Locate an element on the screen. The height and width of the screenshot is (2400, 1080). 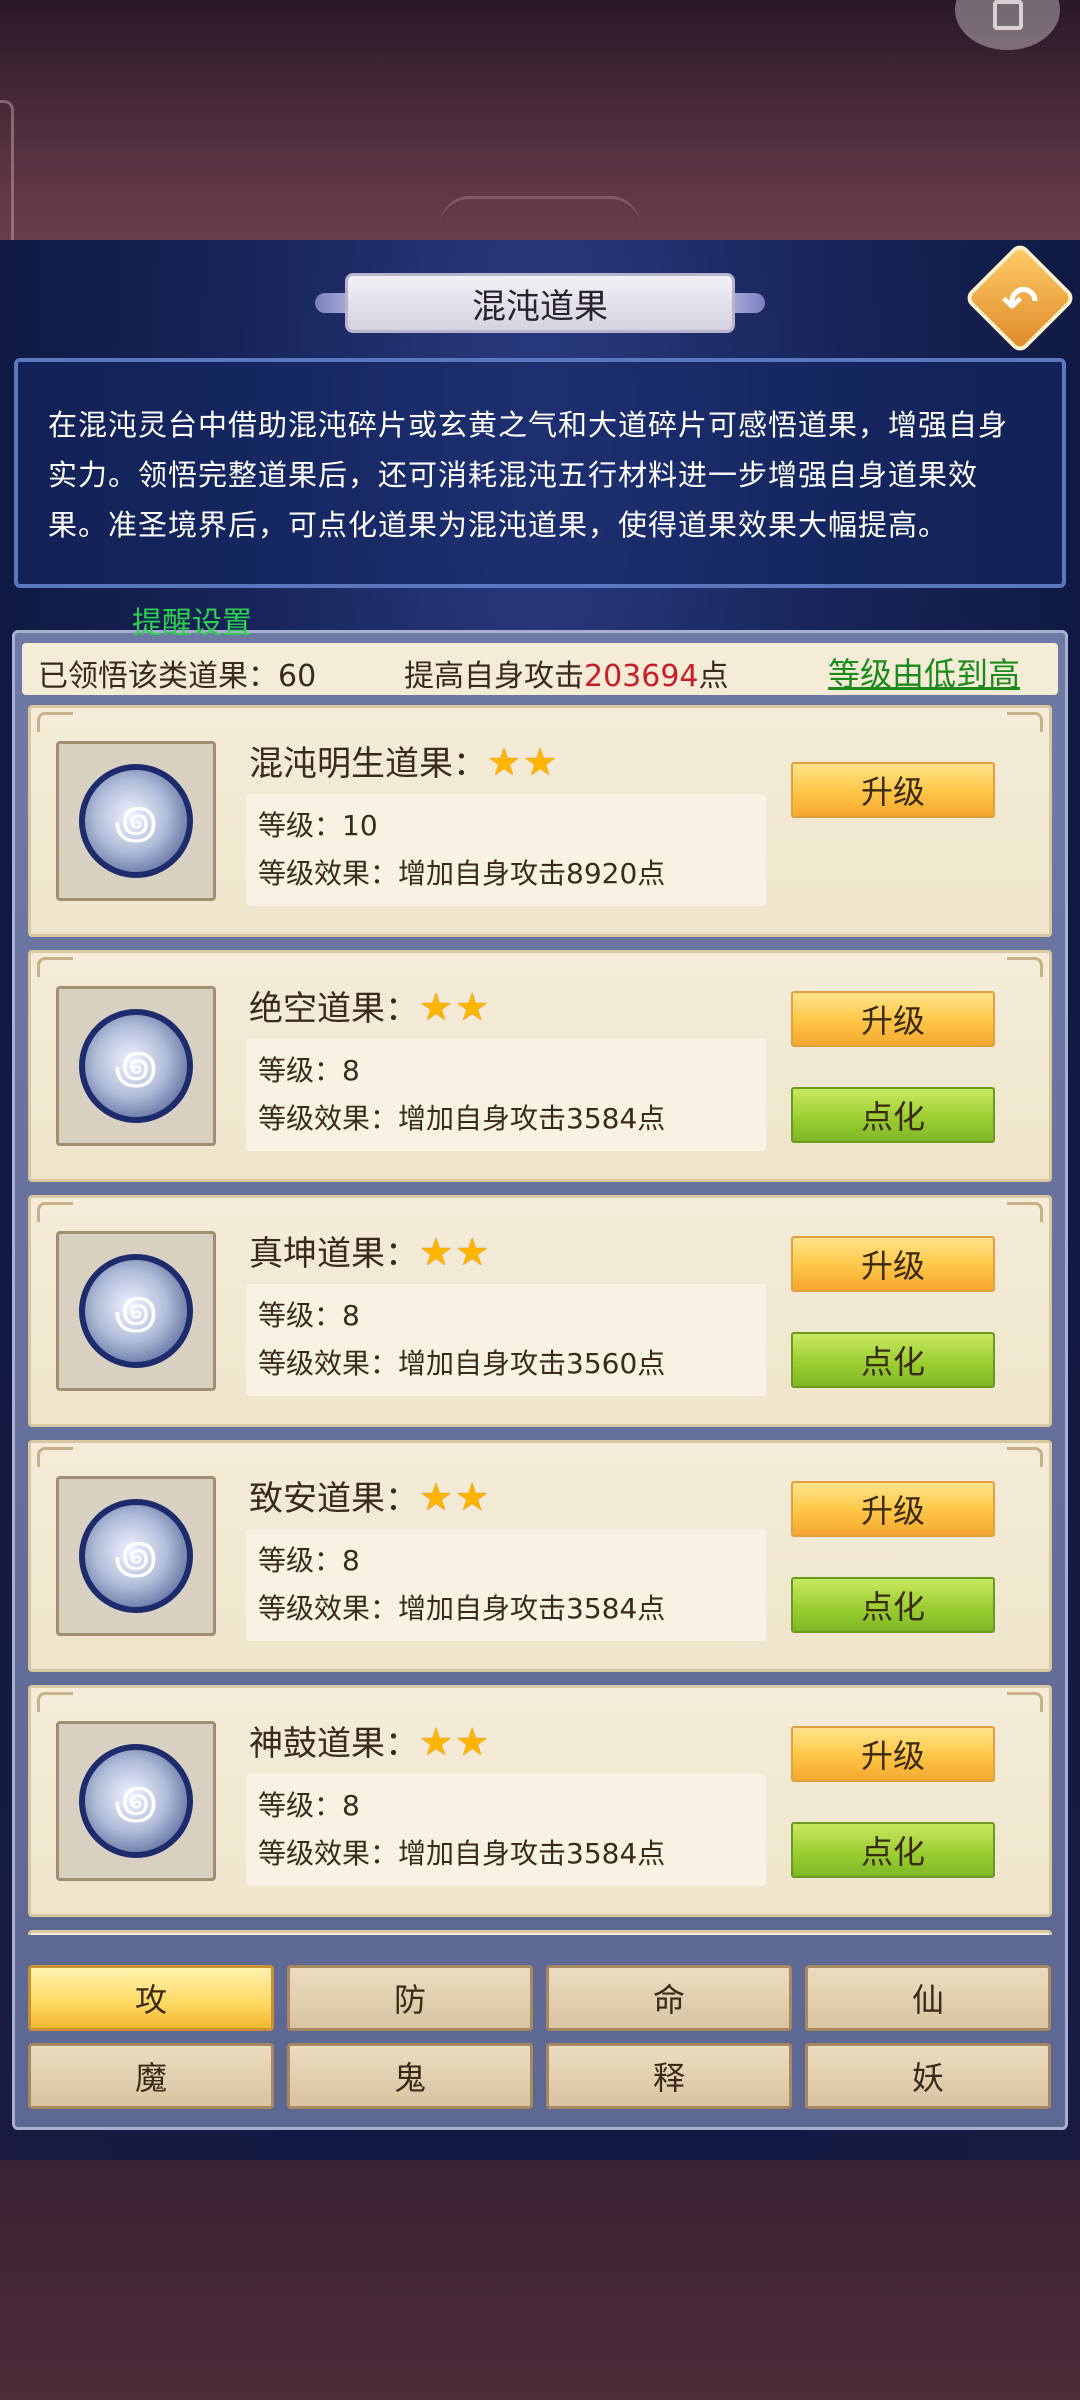
item-name-text: 真坤道果： is located at coordinates (334, 1254).